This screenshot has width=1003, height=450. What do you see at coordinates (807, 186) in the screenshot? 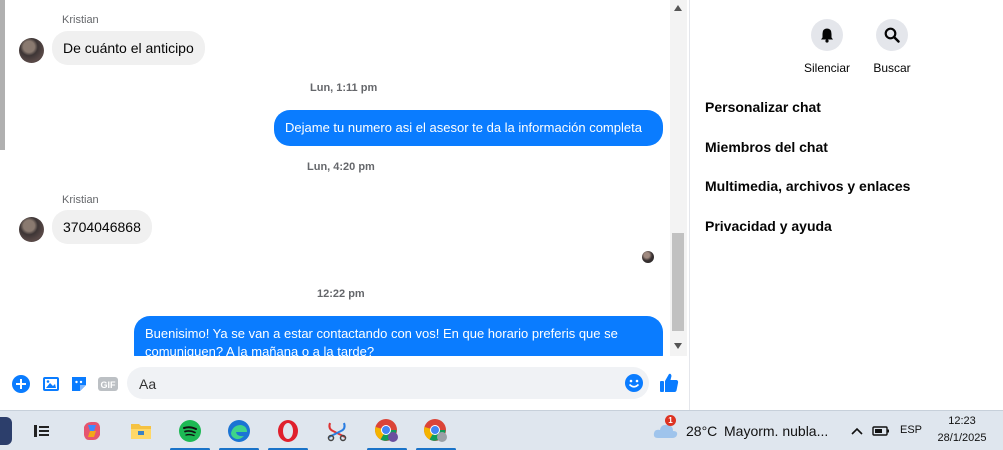
I see `menu-item-media-files-links: Multimedia, archivos y enlaces` at bounding box center [807, 186].